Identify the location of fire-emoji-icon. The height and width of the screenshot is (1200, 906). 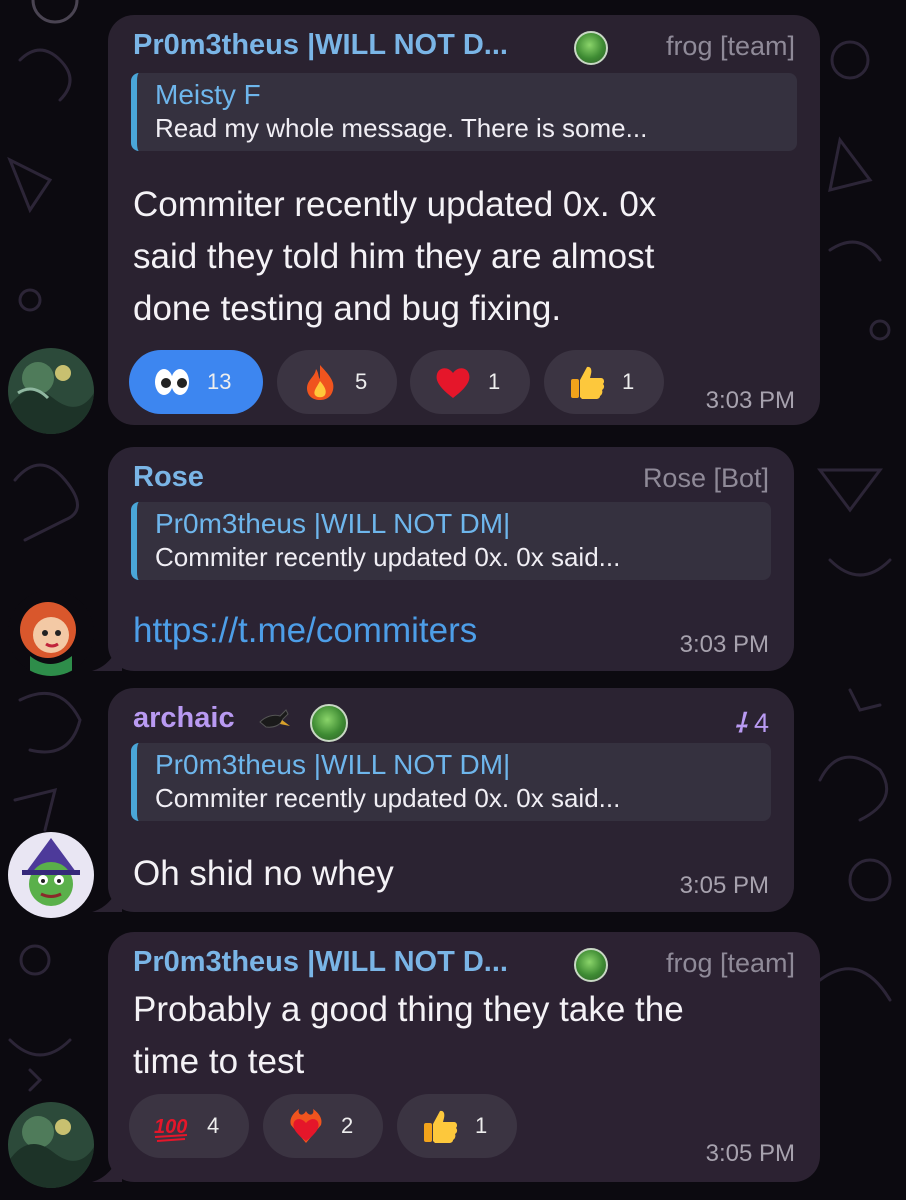
(320, 382).